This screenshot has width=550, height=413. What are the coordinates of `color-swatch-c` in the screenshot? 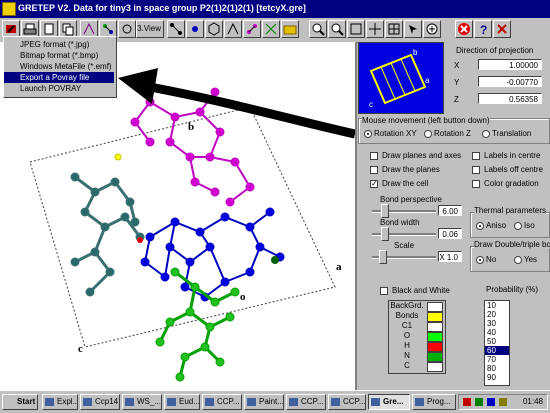 It's located at (435, 367).